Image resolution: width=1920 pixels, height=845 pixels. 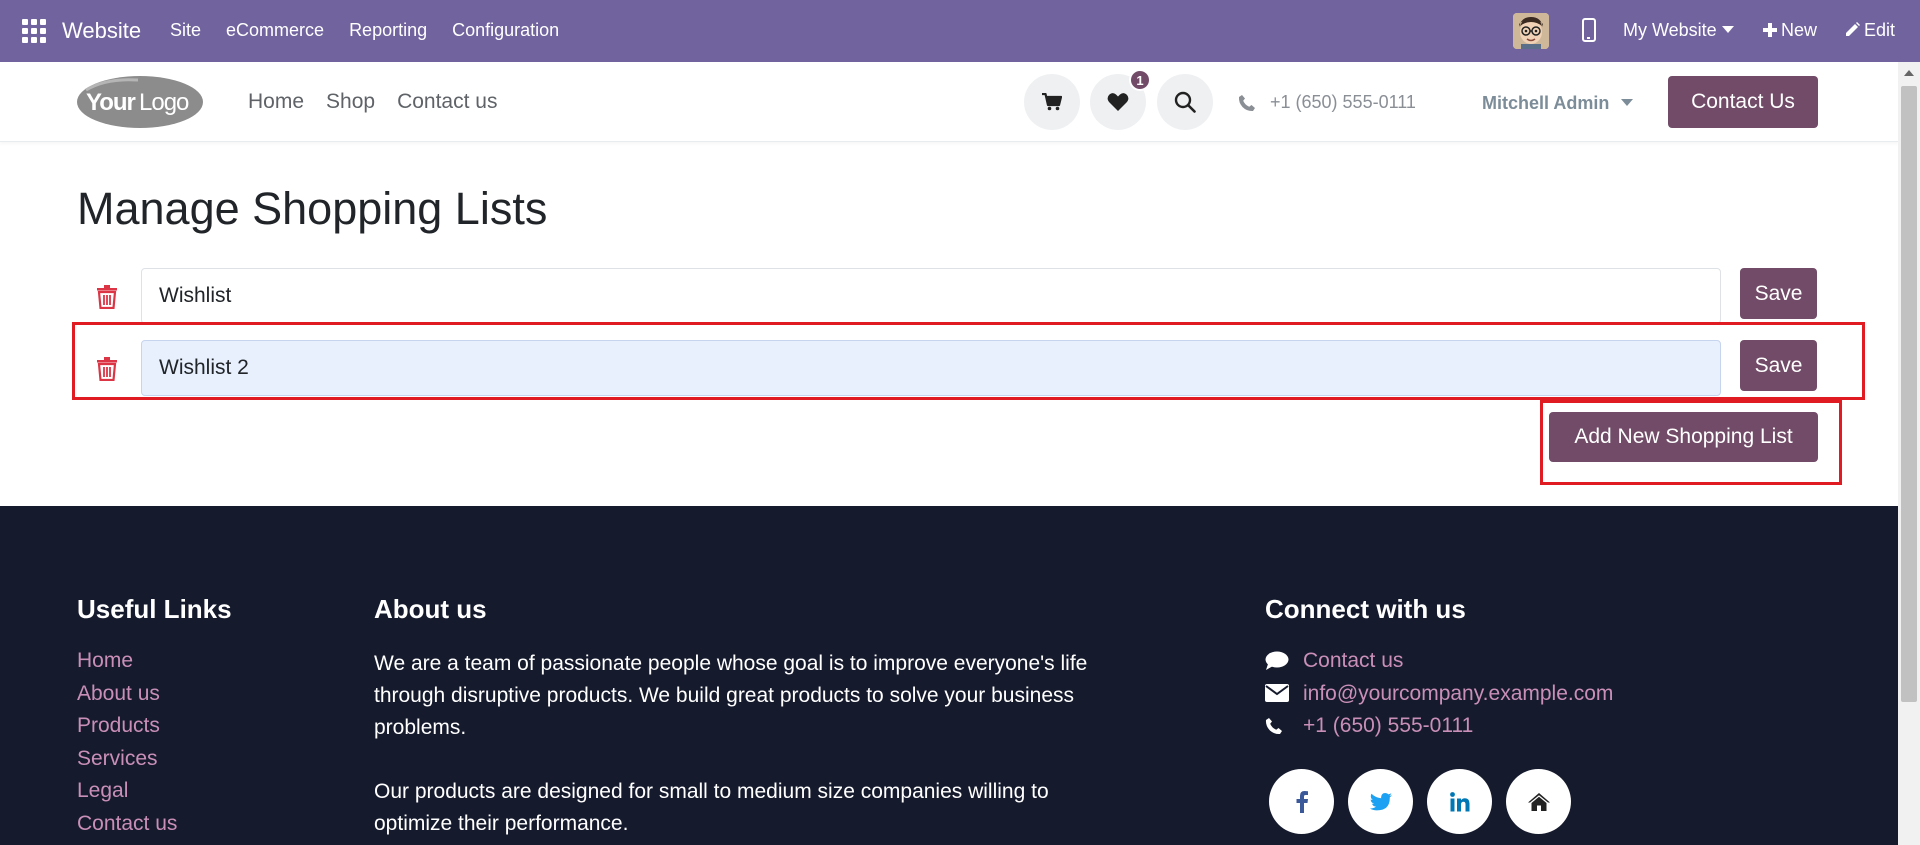 I want to click on linkedin-icon, so click(x=1459, y=801).